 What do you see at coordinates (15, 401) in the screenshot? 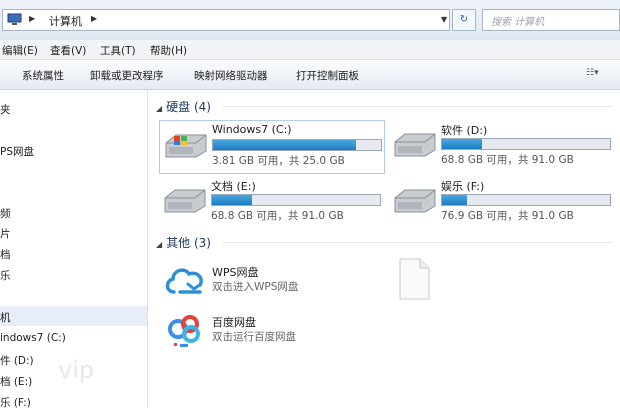
I see `nav-item-drive-f: 乐 (F:)` at bounding box center [15, 401].